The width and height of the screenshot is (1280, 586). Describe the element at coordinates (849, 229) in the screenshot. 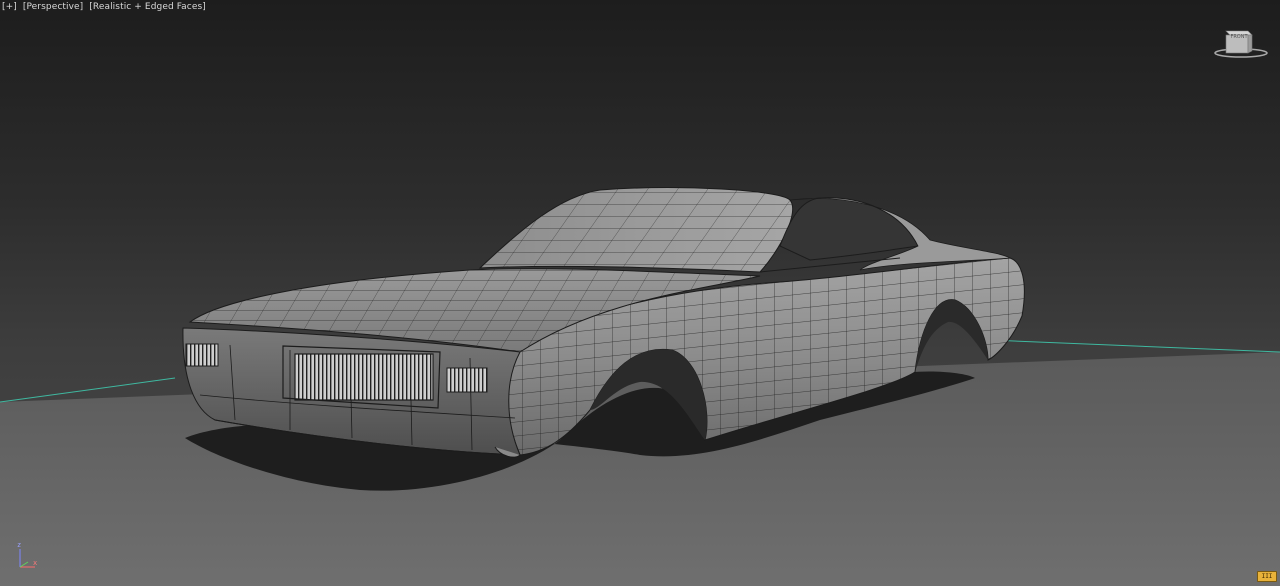

I see `rear-window-opening` at that location.